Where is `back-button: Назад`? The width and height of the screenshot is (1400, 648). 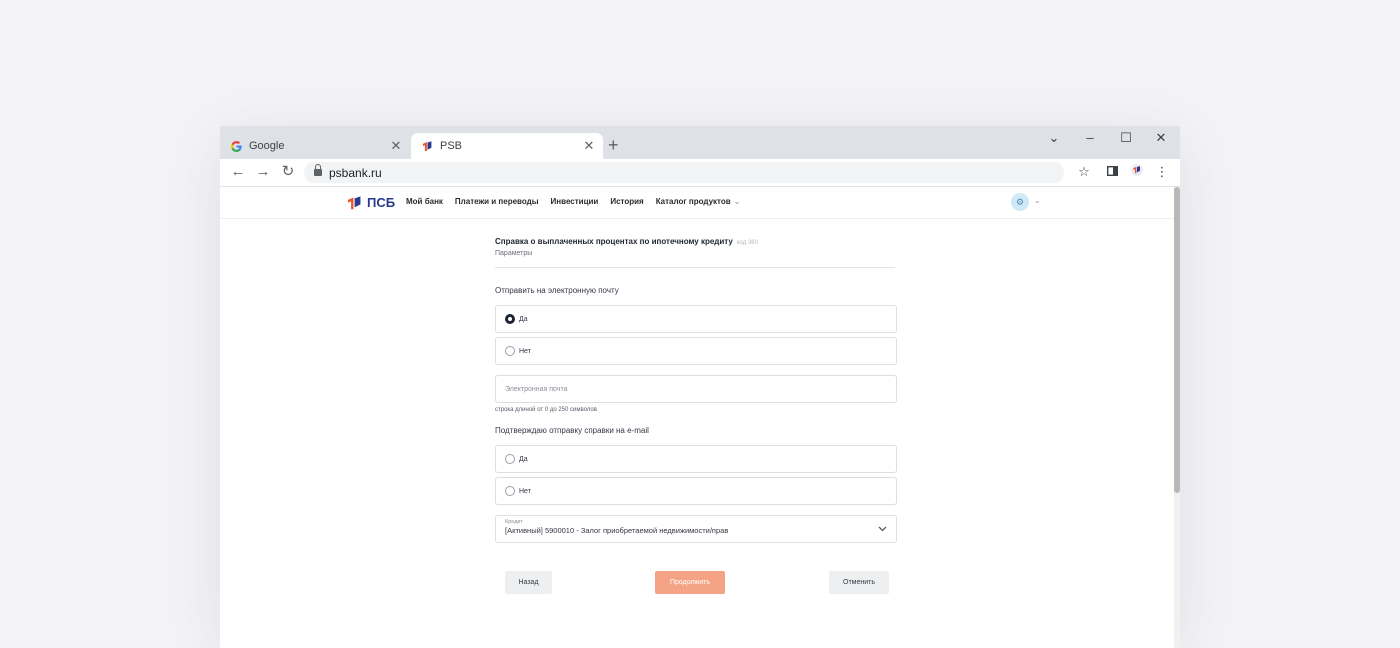
back-button: Назад is located at coordinates (528, 582).